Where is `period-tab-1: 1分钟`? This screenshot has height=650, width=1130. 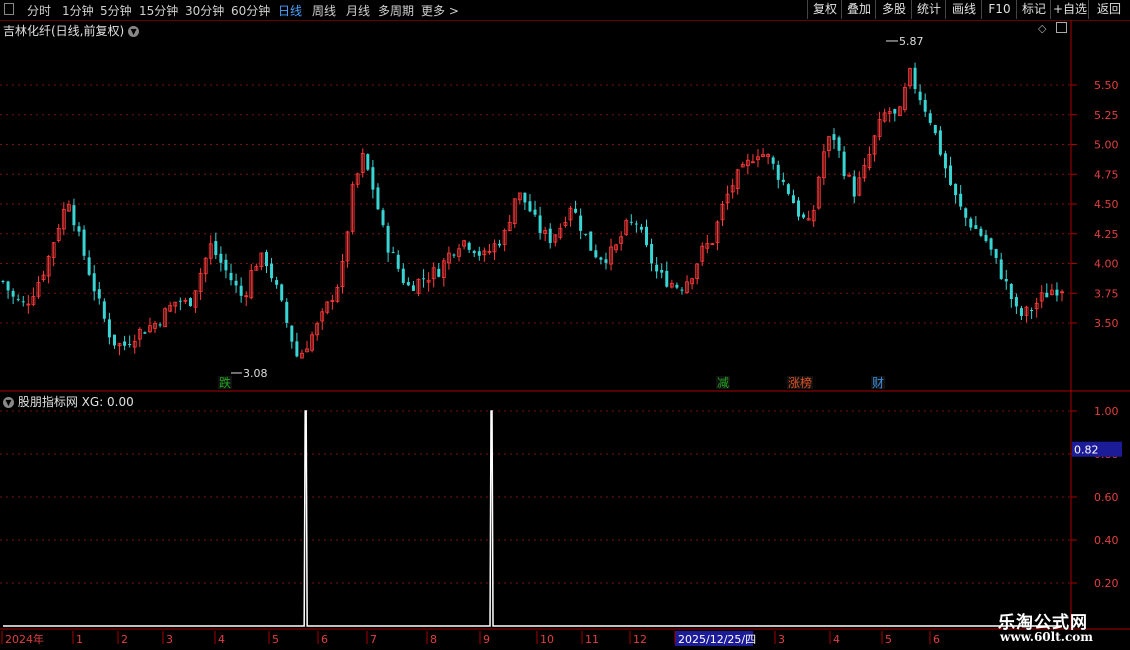 period-tab-1: 1分钟 is located at coordinates (78, 10).